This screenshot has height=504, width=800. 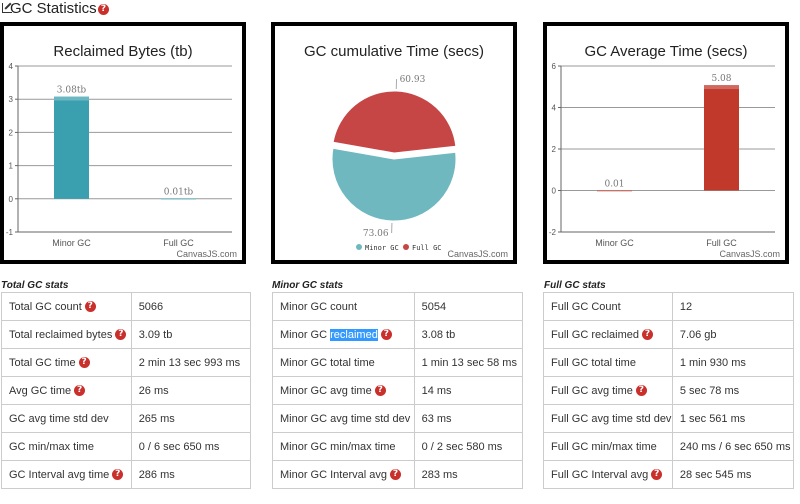 I want to click on table-row: Full GC reclaimed? 7.06 gb, so click(x=669, y=334).